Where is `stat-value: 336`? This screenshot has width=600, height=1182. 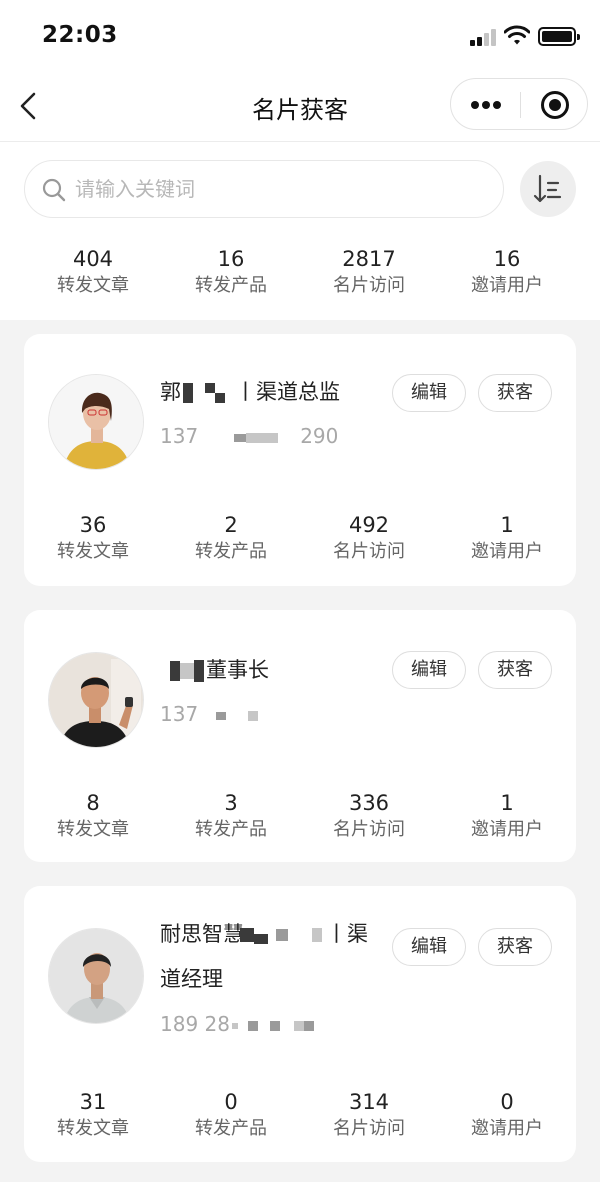
stat-value: 336 is located at coordinates (369, 803).